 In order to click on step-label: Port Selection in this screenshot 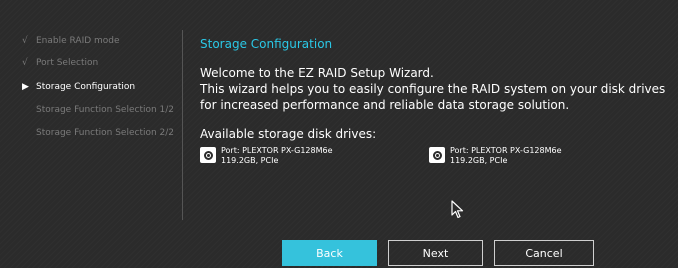, I will do `click(67, 63)`.